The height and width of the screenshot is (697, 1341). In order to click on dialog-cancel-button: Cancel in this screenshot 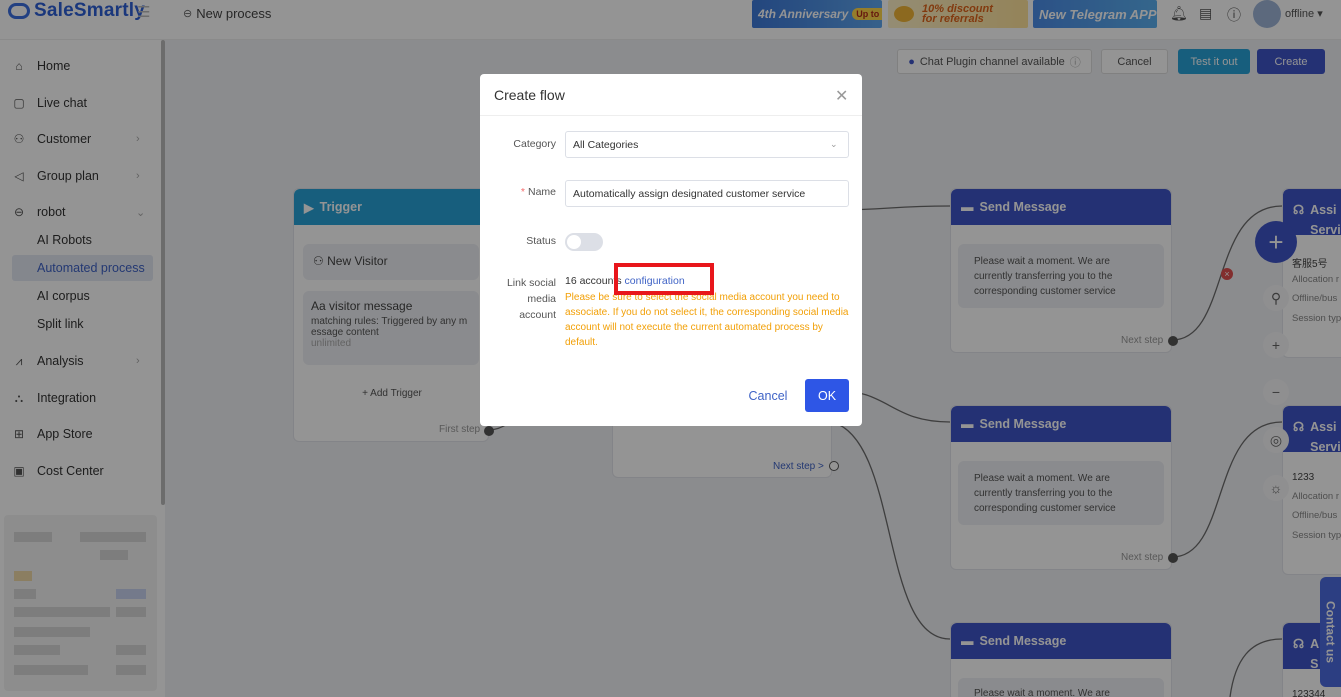, I will do `click(768, 395)`.